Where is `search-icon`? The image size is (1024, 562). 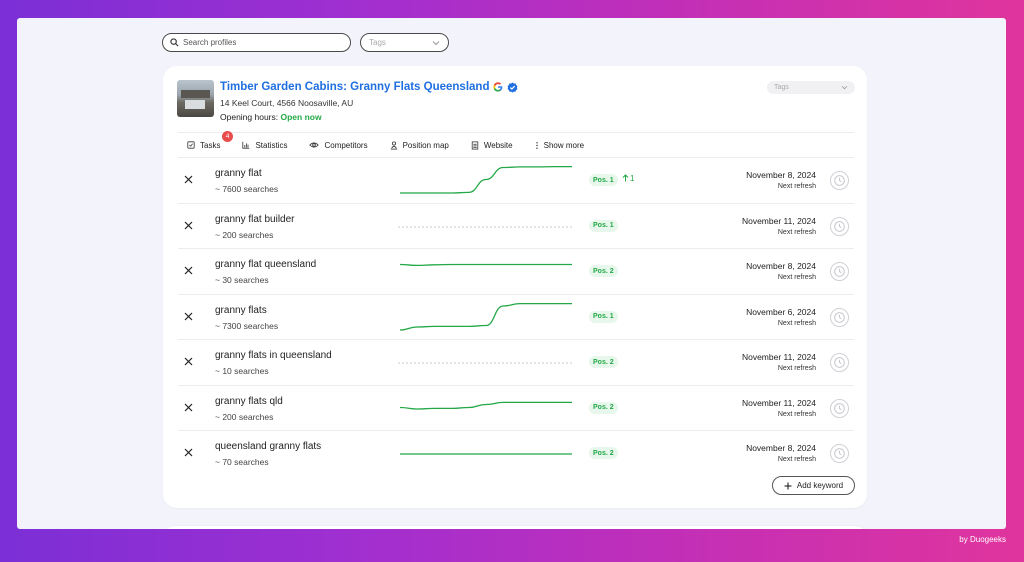 search-icon is located at coordinates (174, 42).